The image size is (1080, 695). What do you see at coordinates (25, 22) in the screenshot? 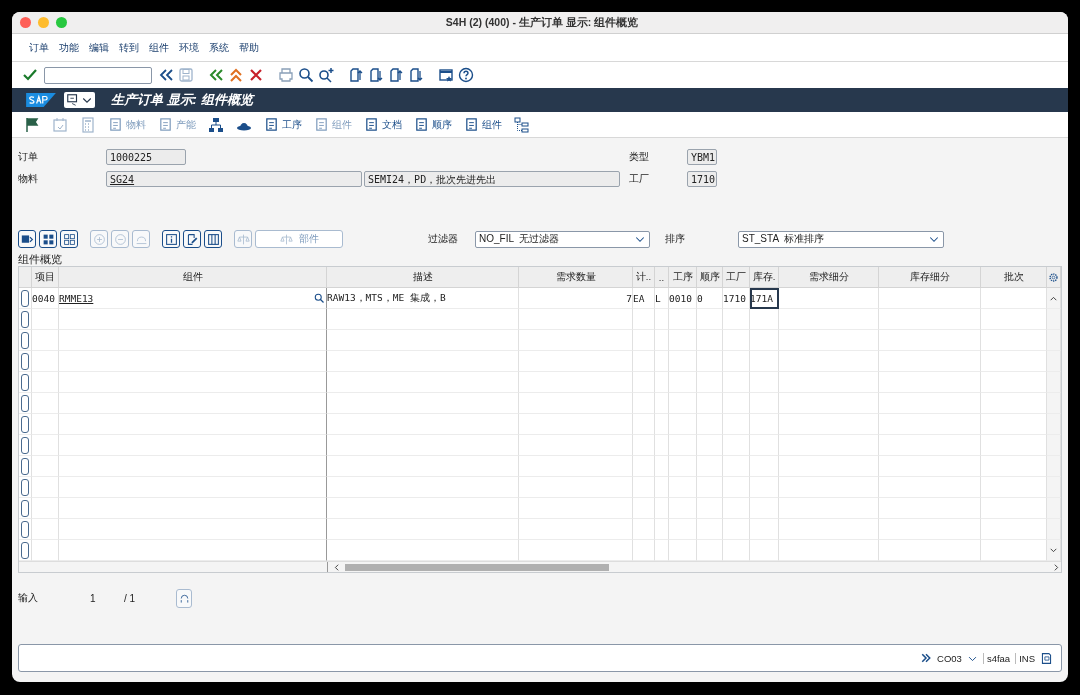
I see `close-icon` at bounding box center [25, 22].